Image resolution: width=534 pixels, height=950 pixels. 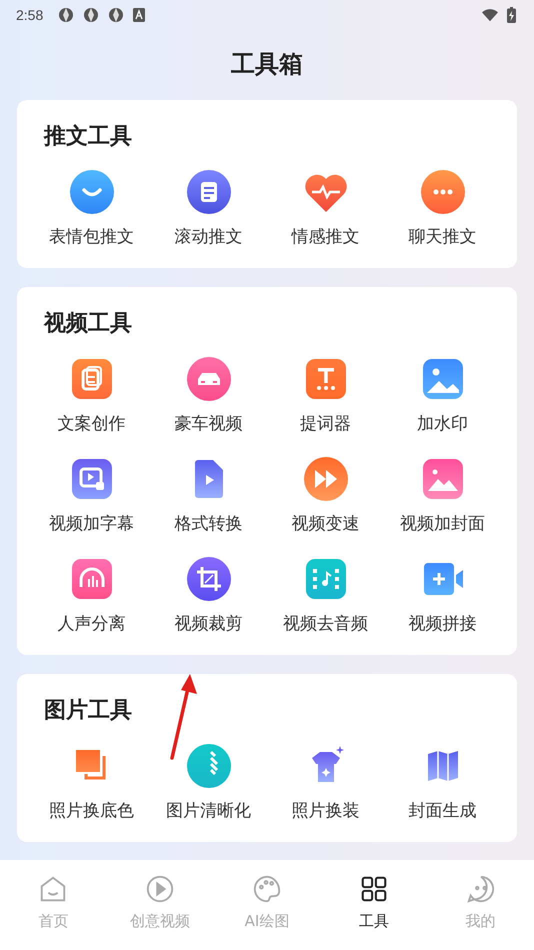 I want to click on play-icon, so click(x=160, y=889).